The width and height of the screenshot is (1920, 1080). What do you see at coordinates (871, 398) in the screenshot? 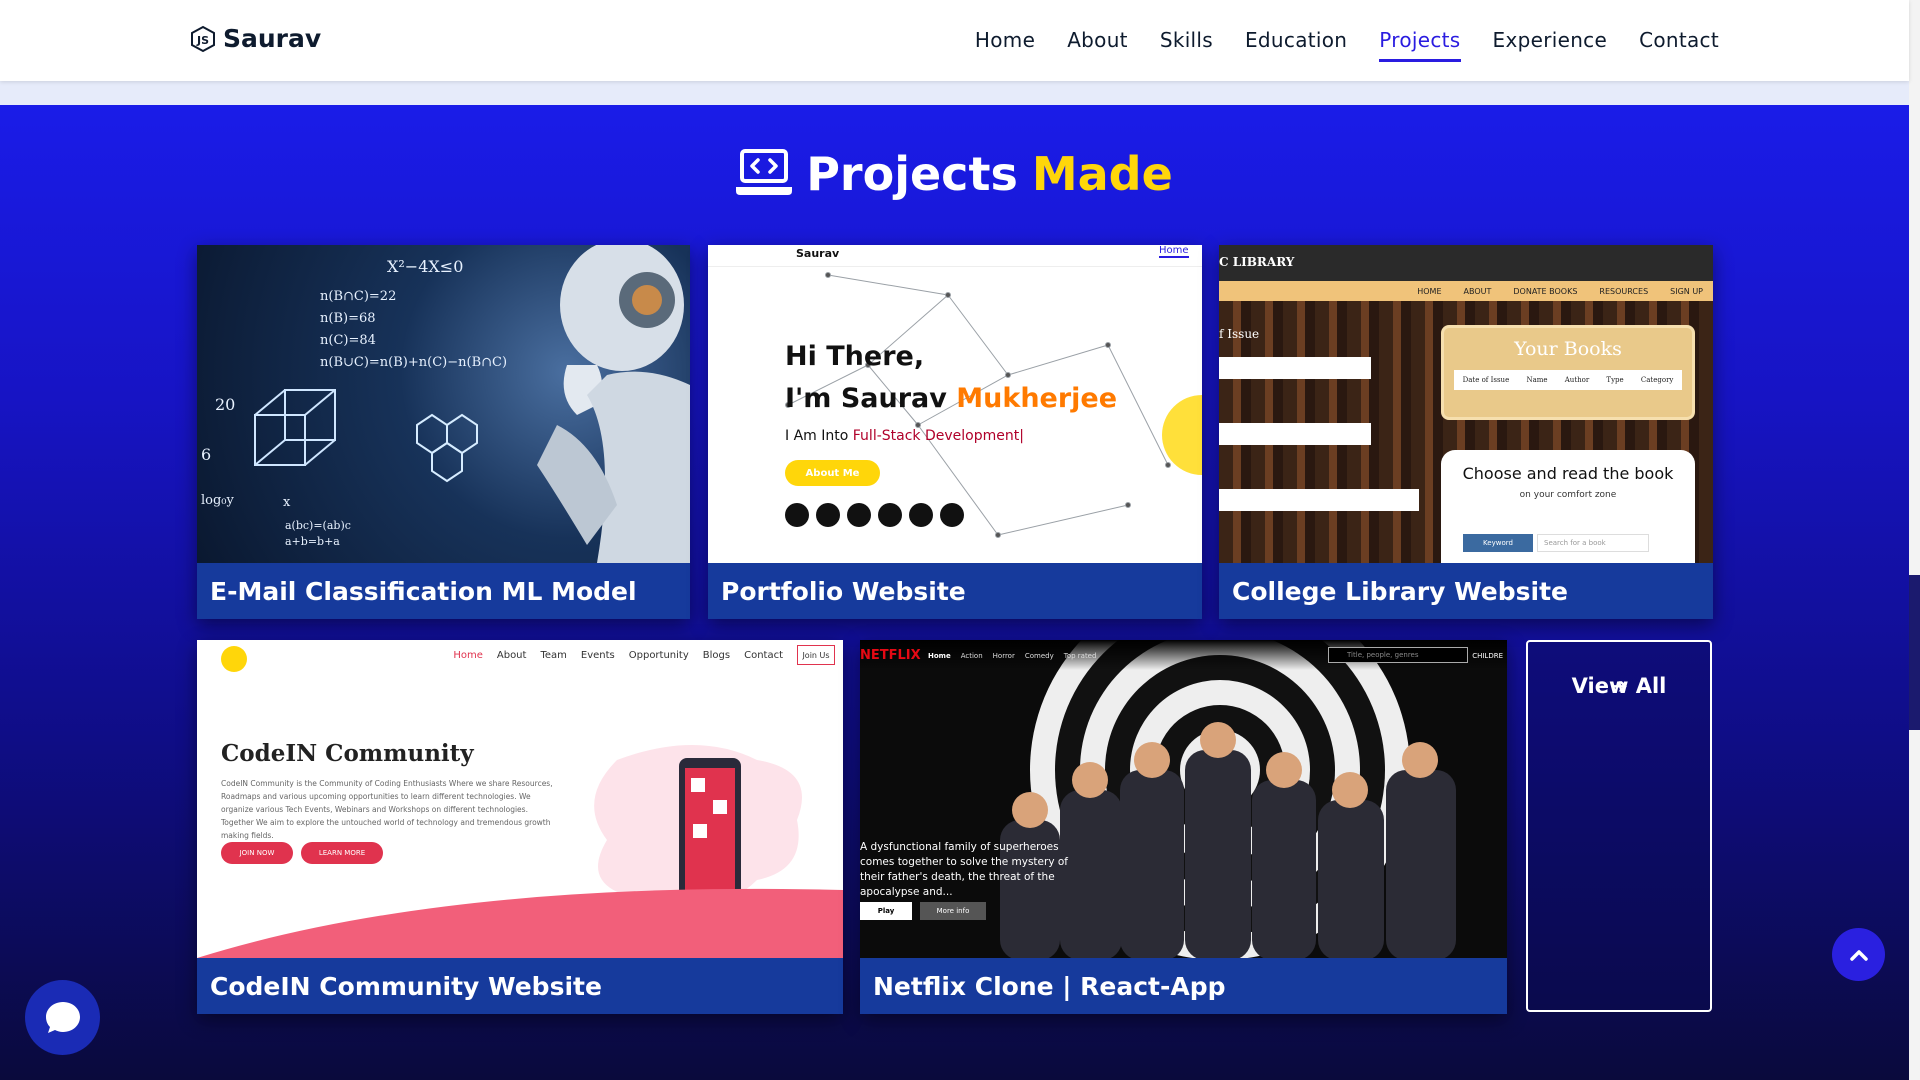
I see `preview-name-prefix: I'm Saurav` at bounding box center [871, 398].